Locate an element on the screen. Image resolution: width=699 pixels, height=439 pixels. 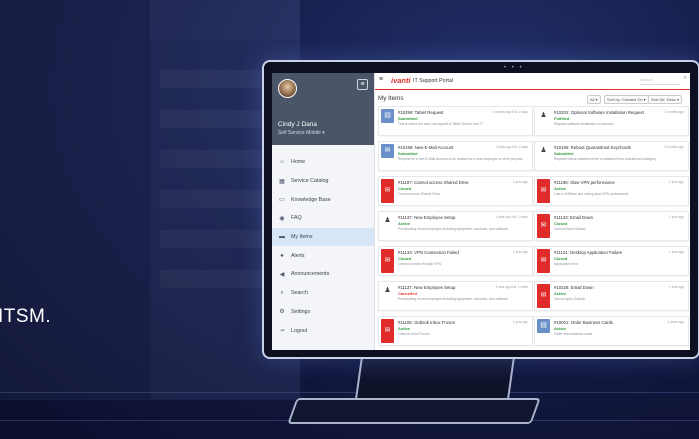
item-status: Fulfilled is located at coordinates (562, 118).